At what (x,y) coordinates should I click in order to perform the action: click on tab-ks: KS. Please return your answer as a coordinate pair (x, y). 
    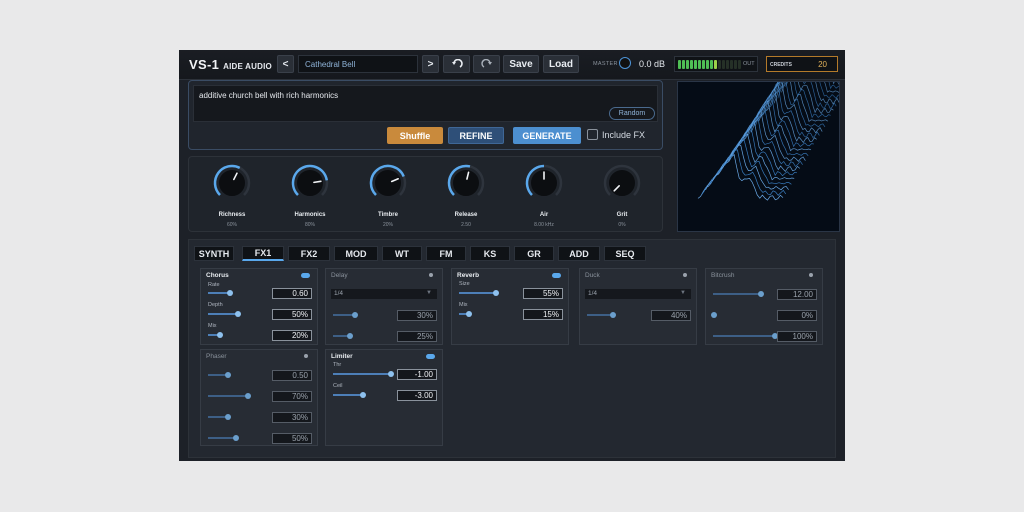
    Looking at the image, I should click on (490, 253).